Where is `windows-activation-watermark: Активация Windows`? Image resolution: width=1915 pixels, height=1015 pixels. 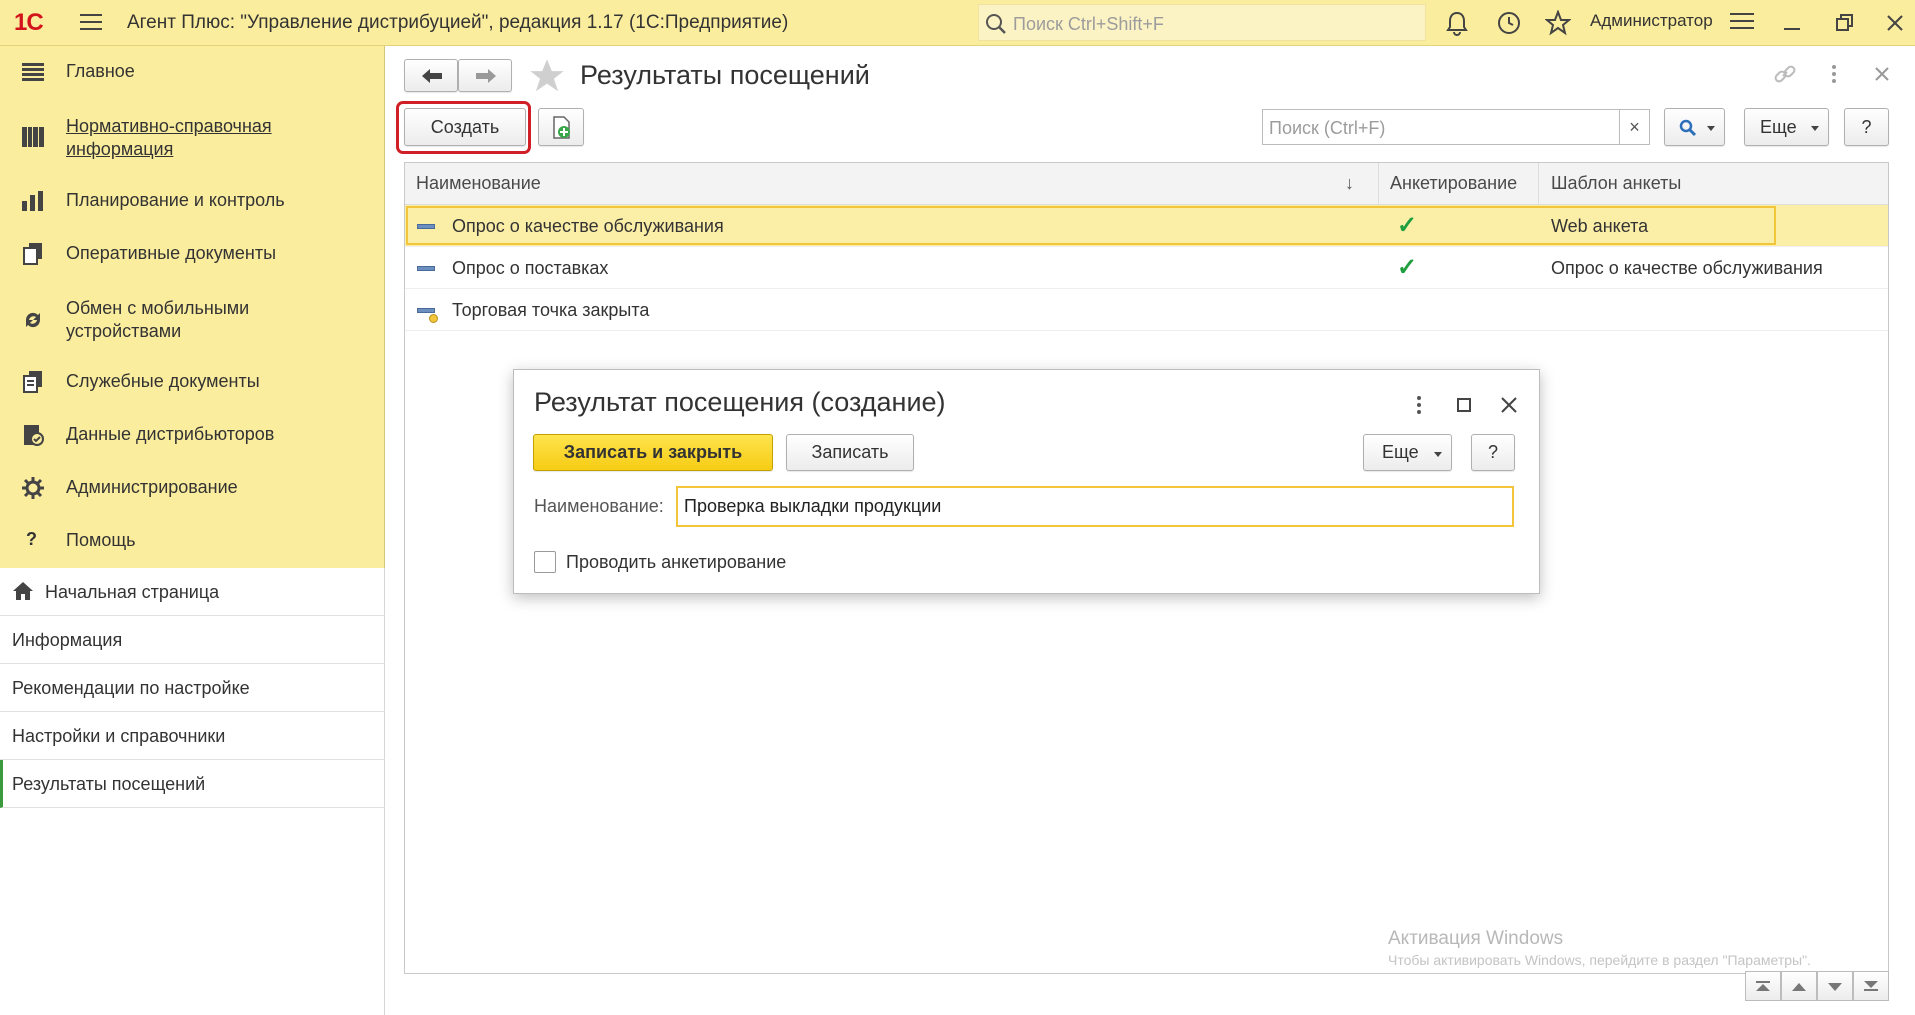 windows-activation-watermark: Активация Windows is located at coordinates (1476, 938).